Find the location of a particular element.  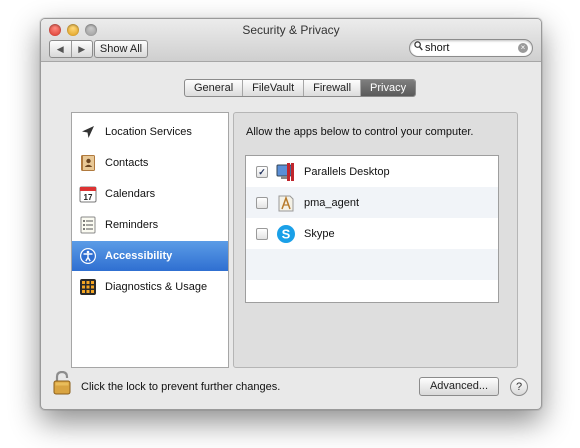

tab-privacy: Privacy is located at coordinates (388, 88).